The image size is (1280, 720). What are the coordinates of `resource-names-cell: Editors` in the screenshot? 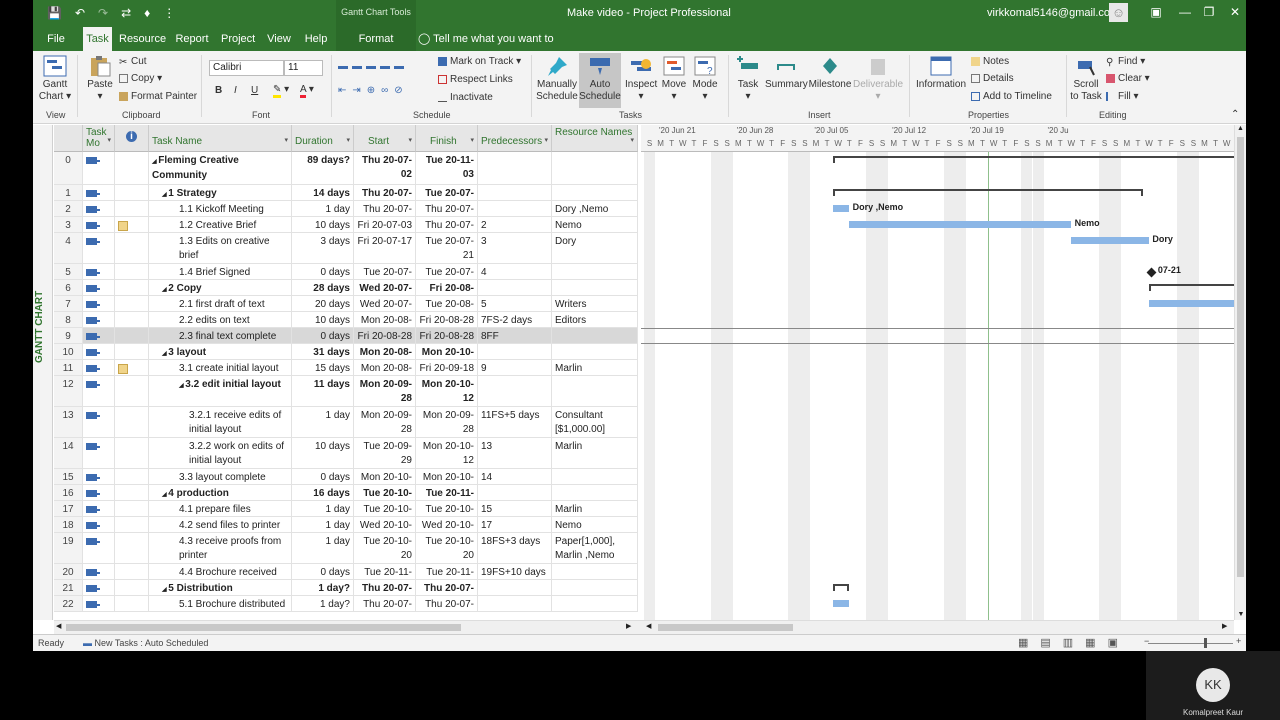 It's located at (595, 319).